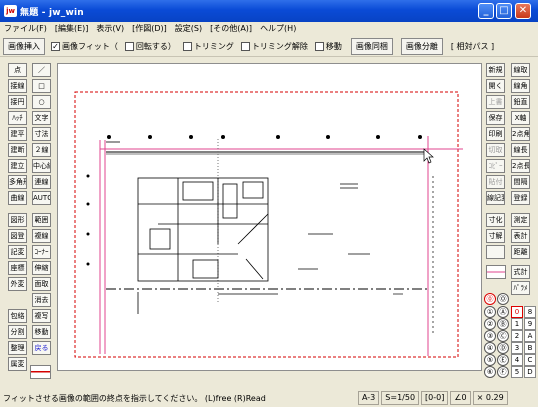  Describe the element at coordinates (520, 288) in the screenshot. I see `right-tool-button: ﾊﾟﾗﾒ` at that location.